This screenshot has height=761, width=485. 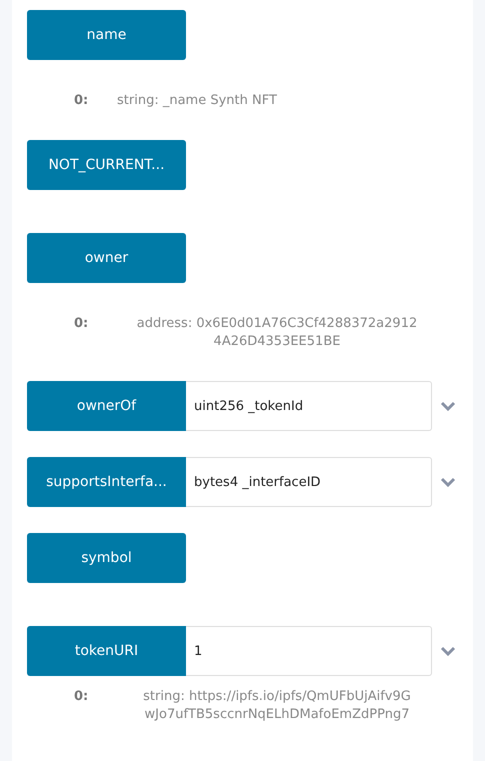 What do you see at coordinates (106, 258) in the screenshot?
I see `function-button: owner` at bounding box center [106, 258].